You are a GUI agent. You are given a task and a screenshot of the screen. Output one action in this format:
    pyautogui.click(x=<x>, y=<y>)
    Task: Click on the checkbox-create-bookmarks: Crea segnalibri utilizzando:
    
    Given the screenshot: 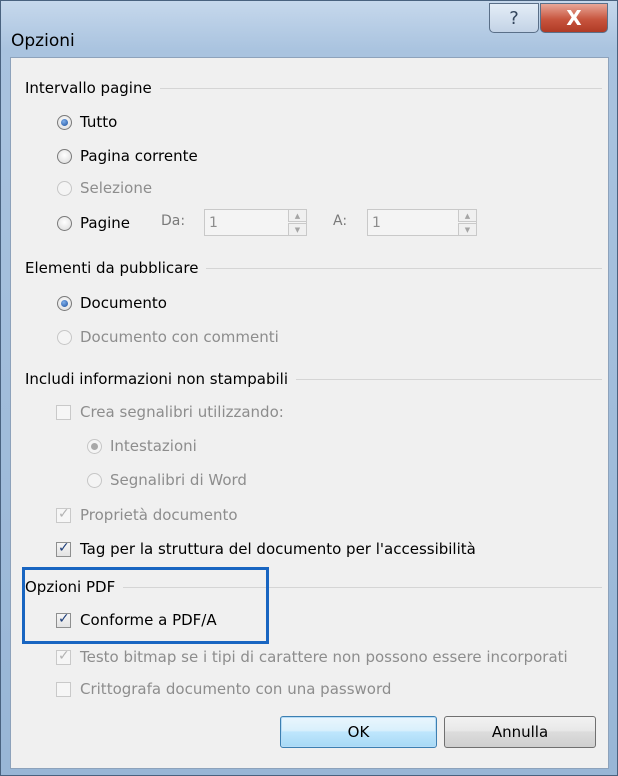 What is the action you would take?
    pyautogui.click(x=170, y=412)
    